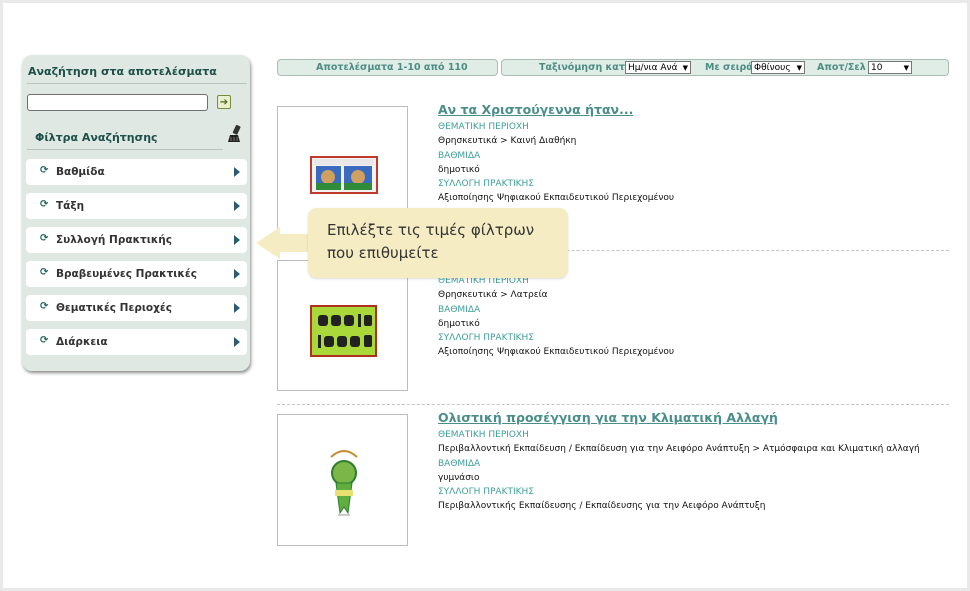  I want to click on filter-label: Θεματικές Περιοχές, so click(114, 308).